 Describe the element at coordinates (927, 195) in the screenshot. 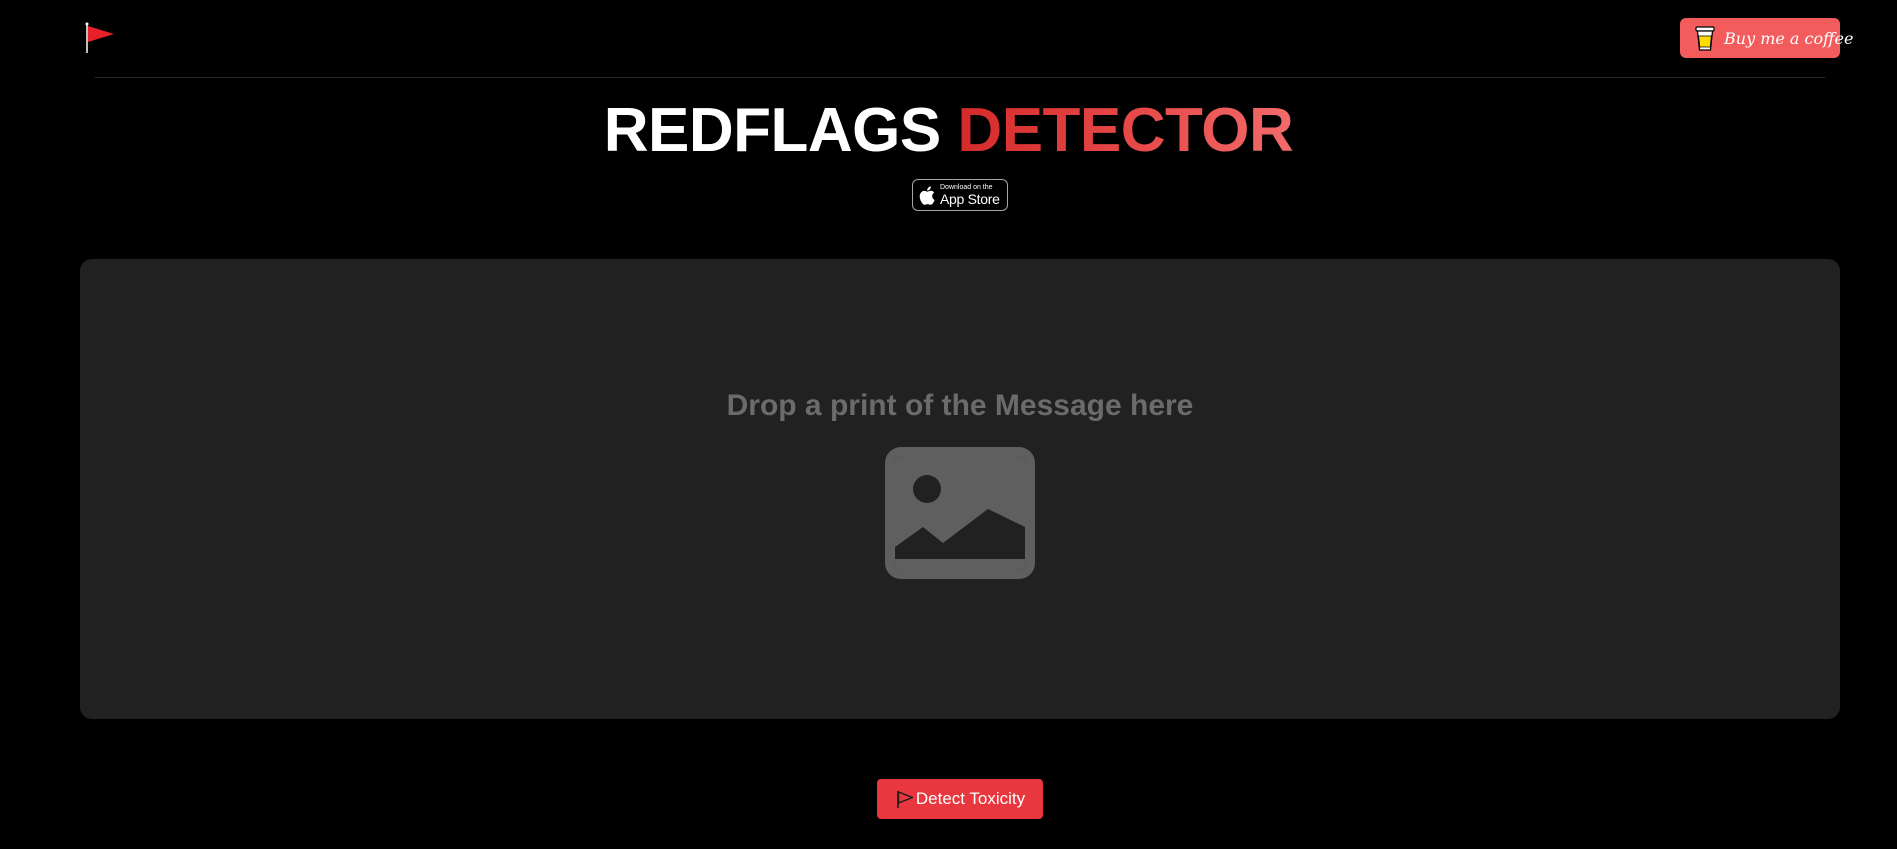

I see `apple-icon` at that location.